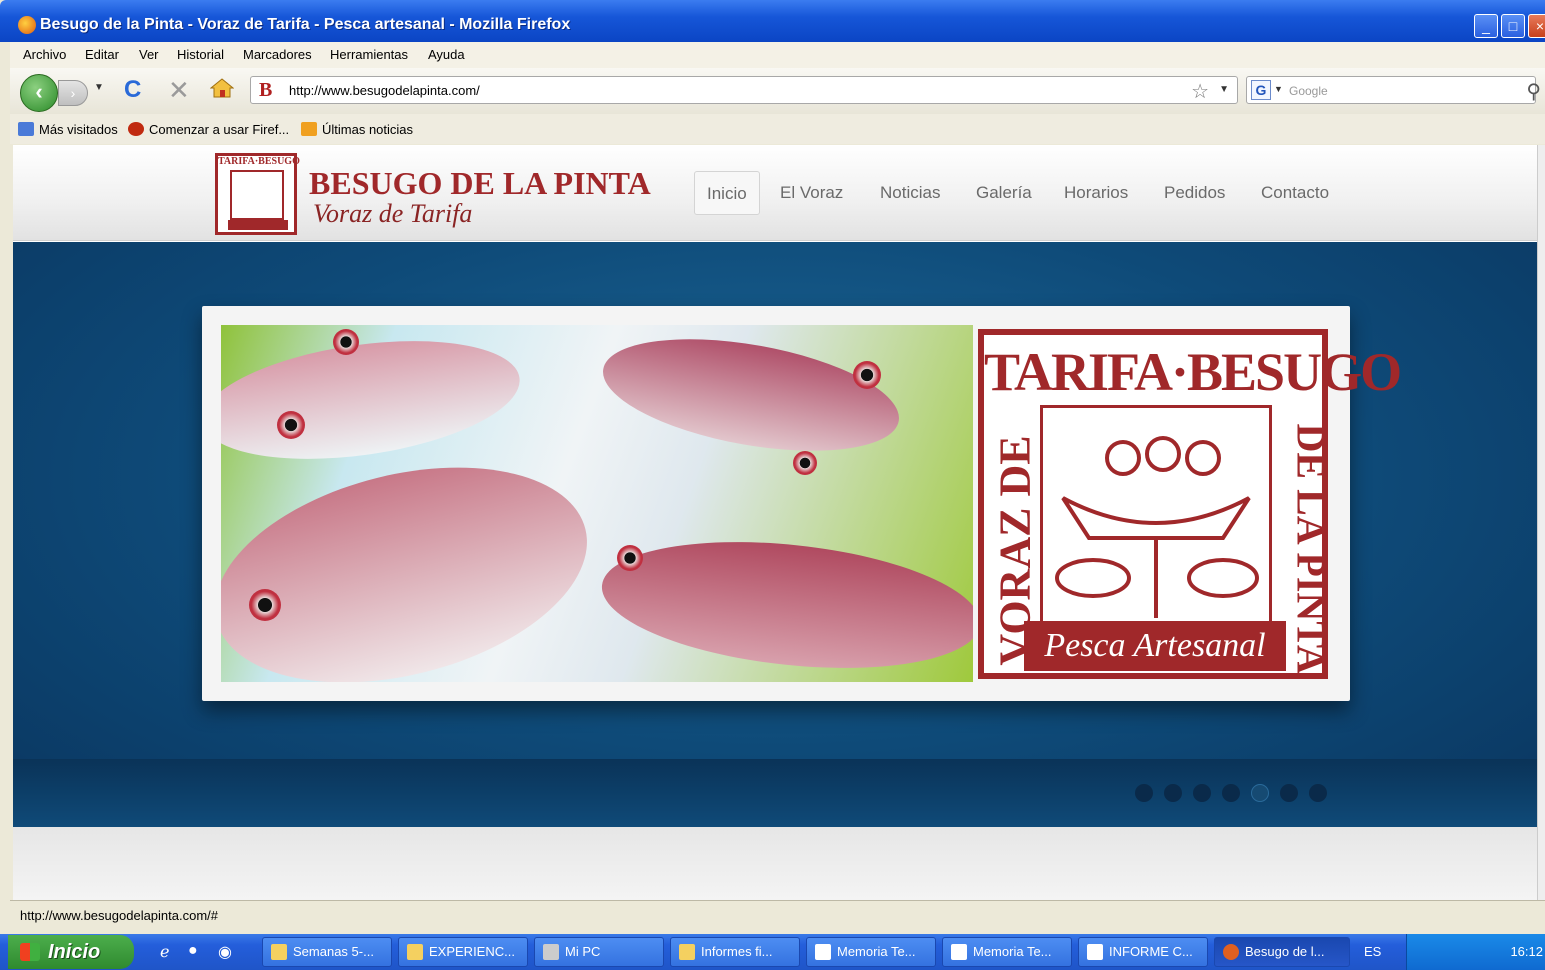 The width and height of the screenshot is (1545, 970). I want to click on brand-tagline: Voraz de Tarifa, so click(393, 213).